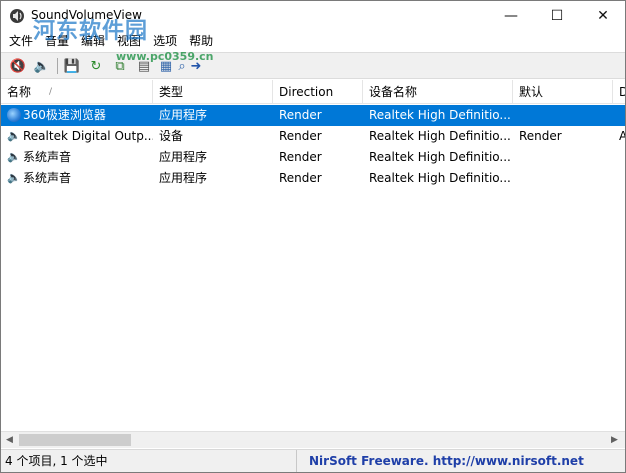  Describe the element at coordinates (144, 66) in the screenshot. I see `properties-icon: ▤` at that location.